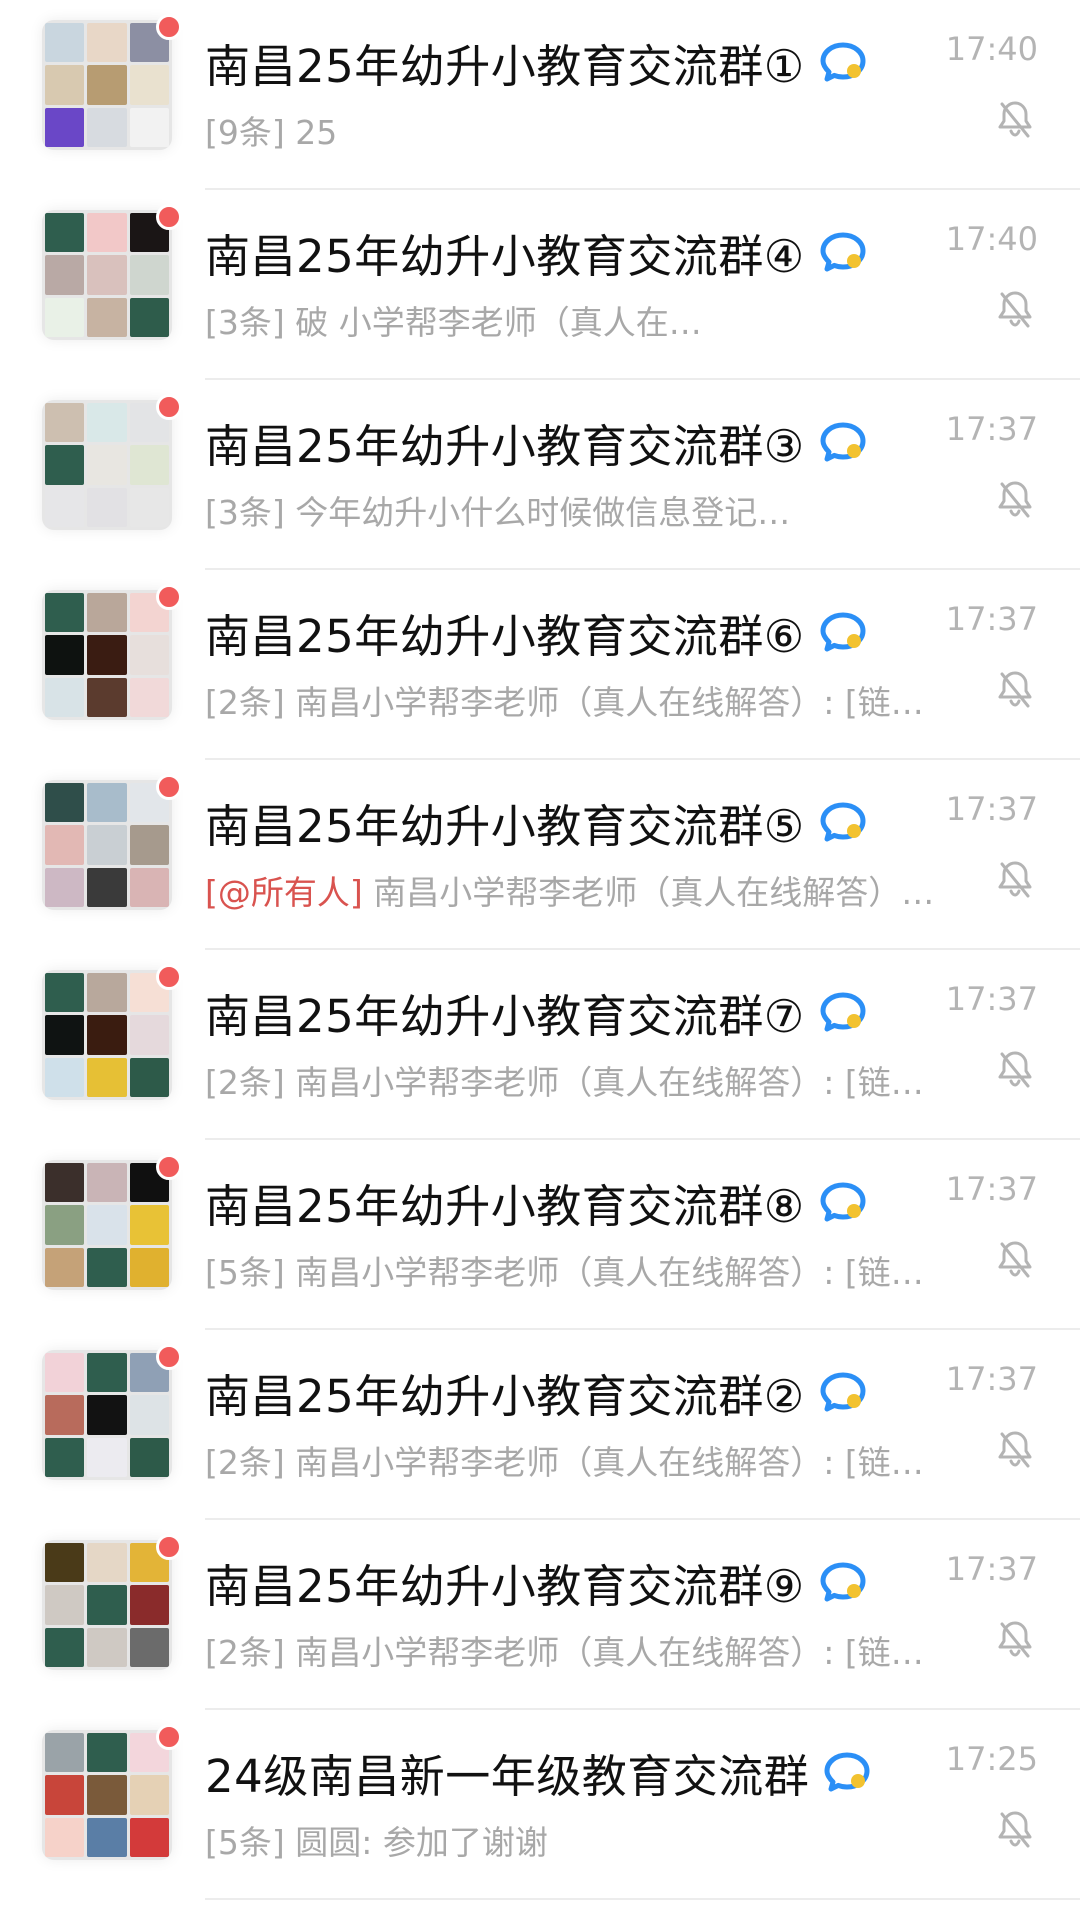 This screenshot has width=1080, height=1917. What do you see at coordinates (505, 636) in the screenshot?
I see `chat-title: 南昌25年幼升小教育交流群⑥` at bounding box center [505, 636].